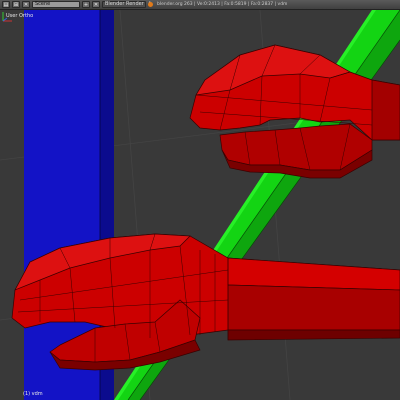 The width and height of the screenshot is (400, 400). What do you see at coordinates (56, 4) in the screenshot?
I see `scene-name-field: Scene` at bounding box center [56, 4].